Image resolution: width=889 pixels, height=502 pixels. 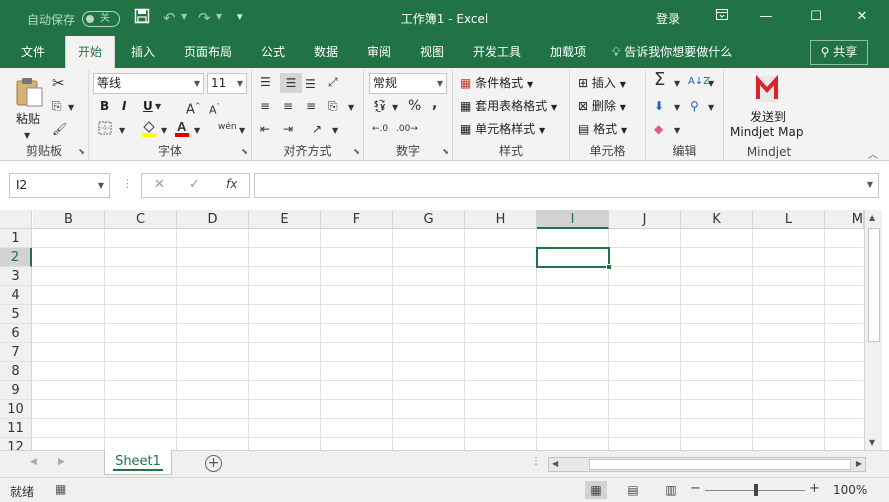 What do you see at coordinates (16, 444) in the screenshot?
I see `row-header-12: 12` at bounding box center [16, 444].